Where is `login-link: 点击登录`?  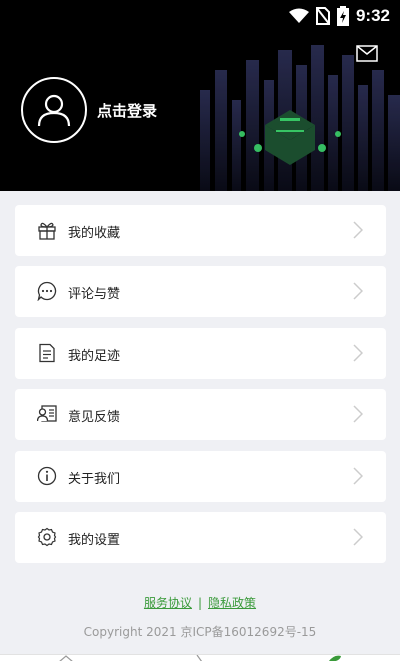 login-link: 点击登录 is located at coordinates (127, 110).